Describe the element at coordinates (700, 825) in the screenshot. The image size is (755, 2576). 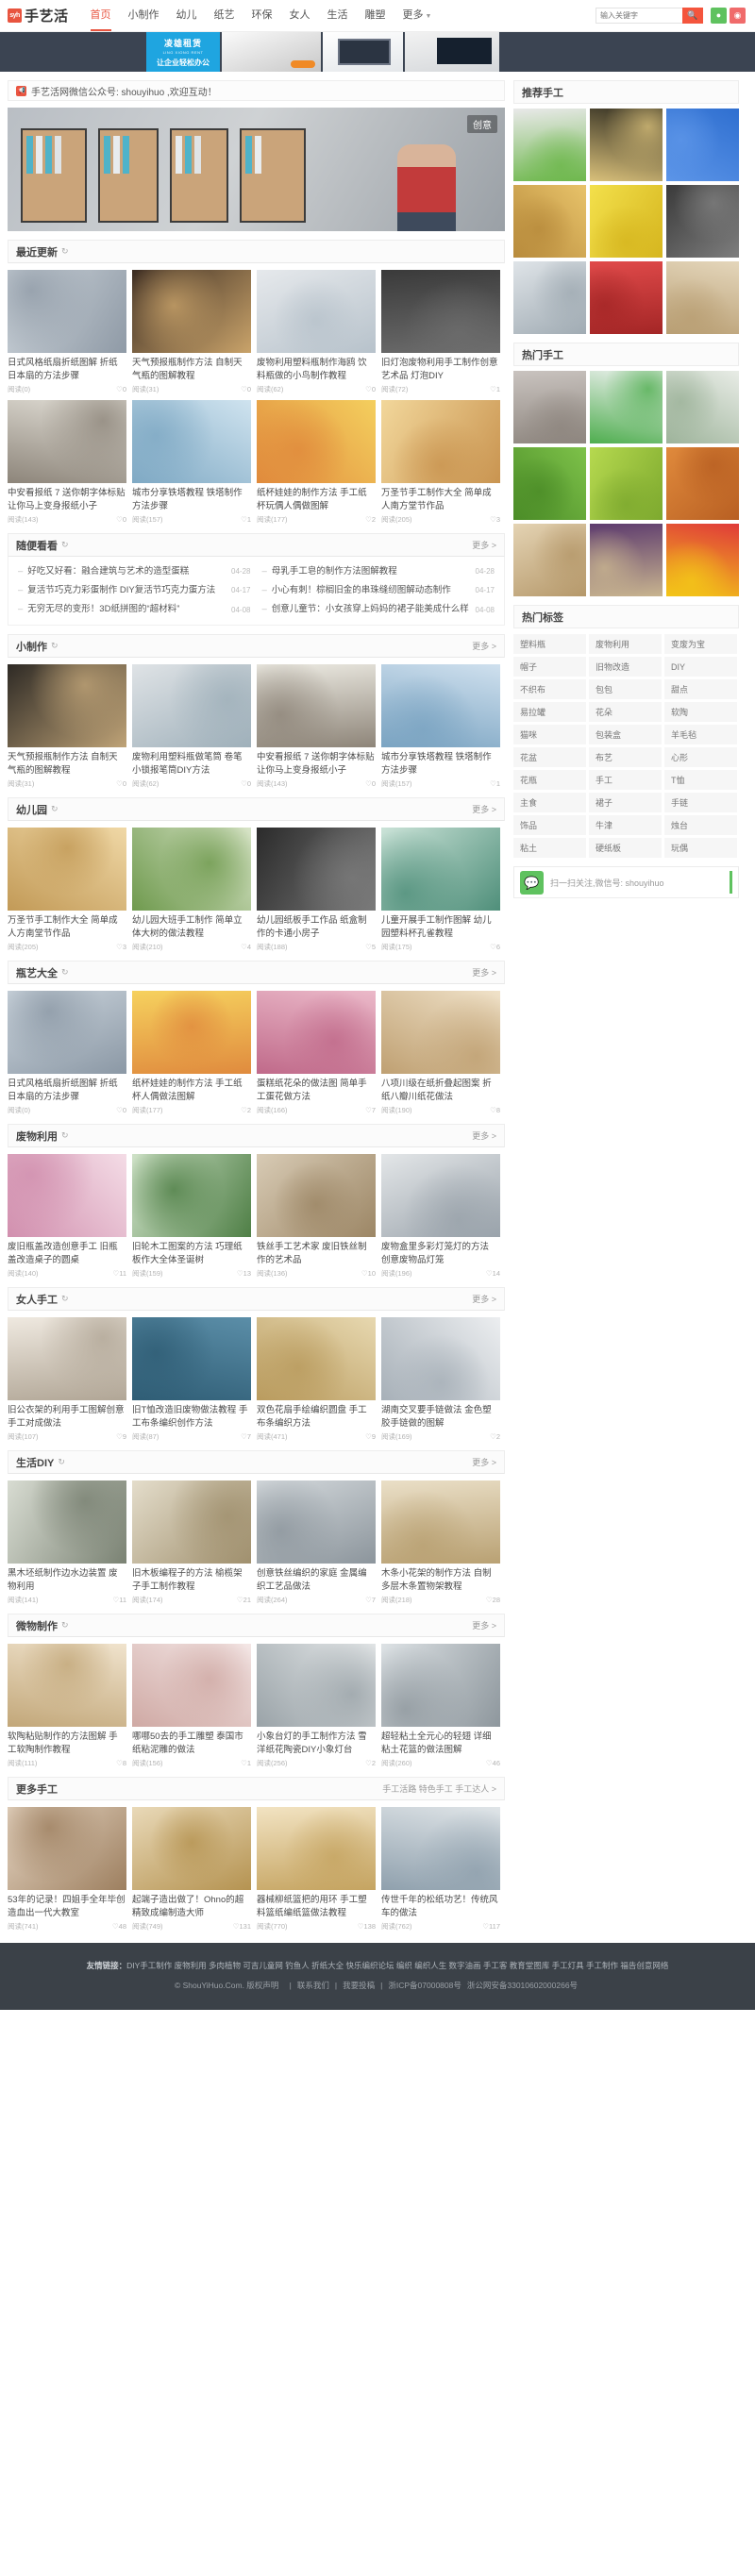
I see `tag-link: 烛台` at that location.